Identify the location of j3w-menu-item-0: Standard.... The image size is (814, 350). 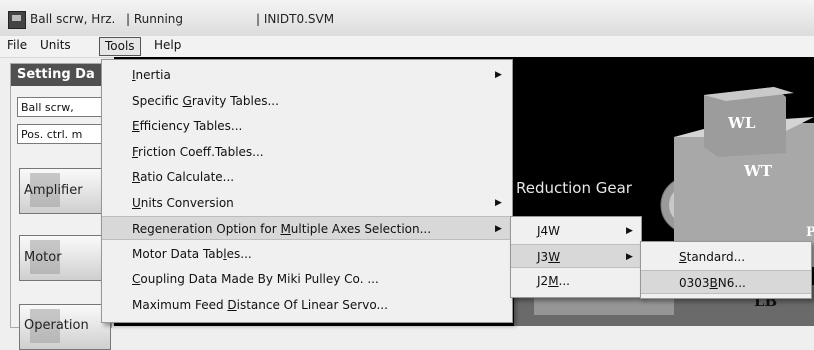
(726, 257).